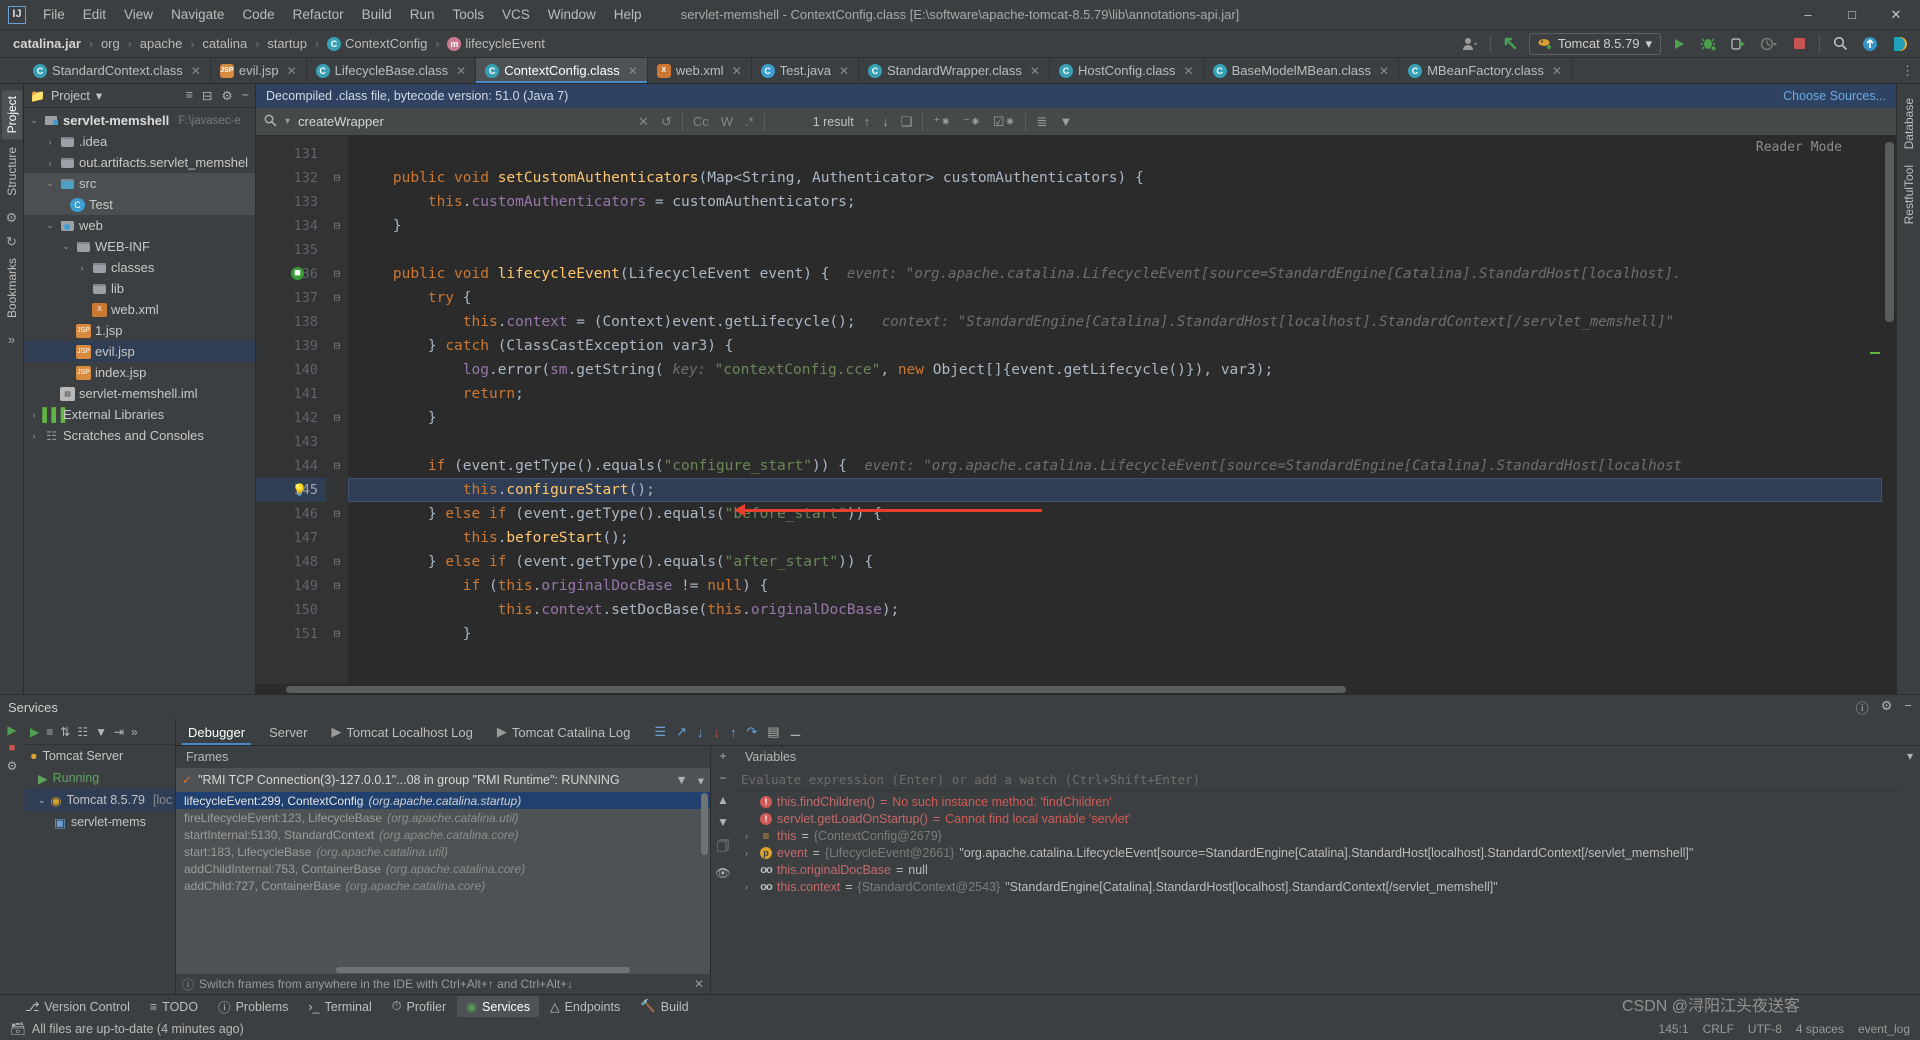  What do you see at coordinates (1870, 44) in the screenshot?
I see `upload-icon` at bounding box center [1870, 44].